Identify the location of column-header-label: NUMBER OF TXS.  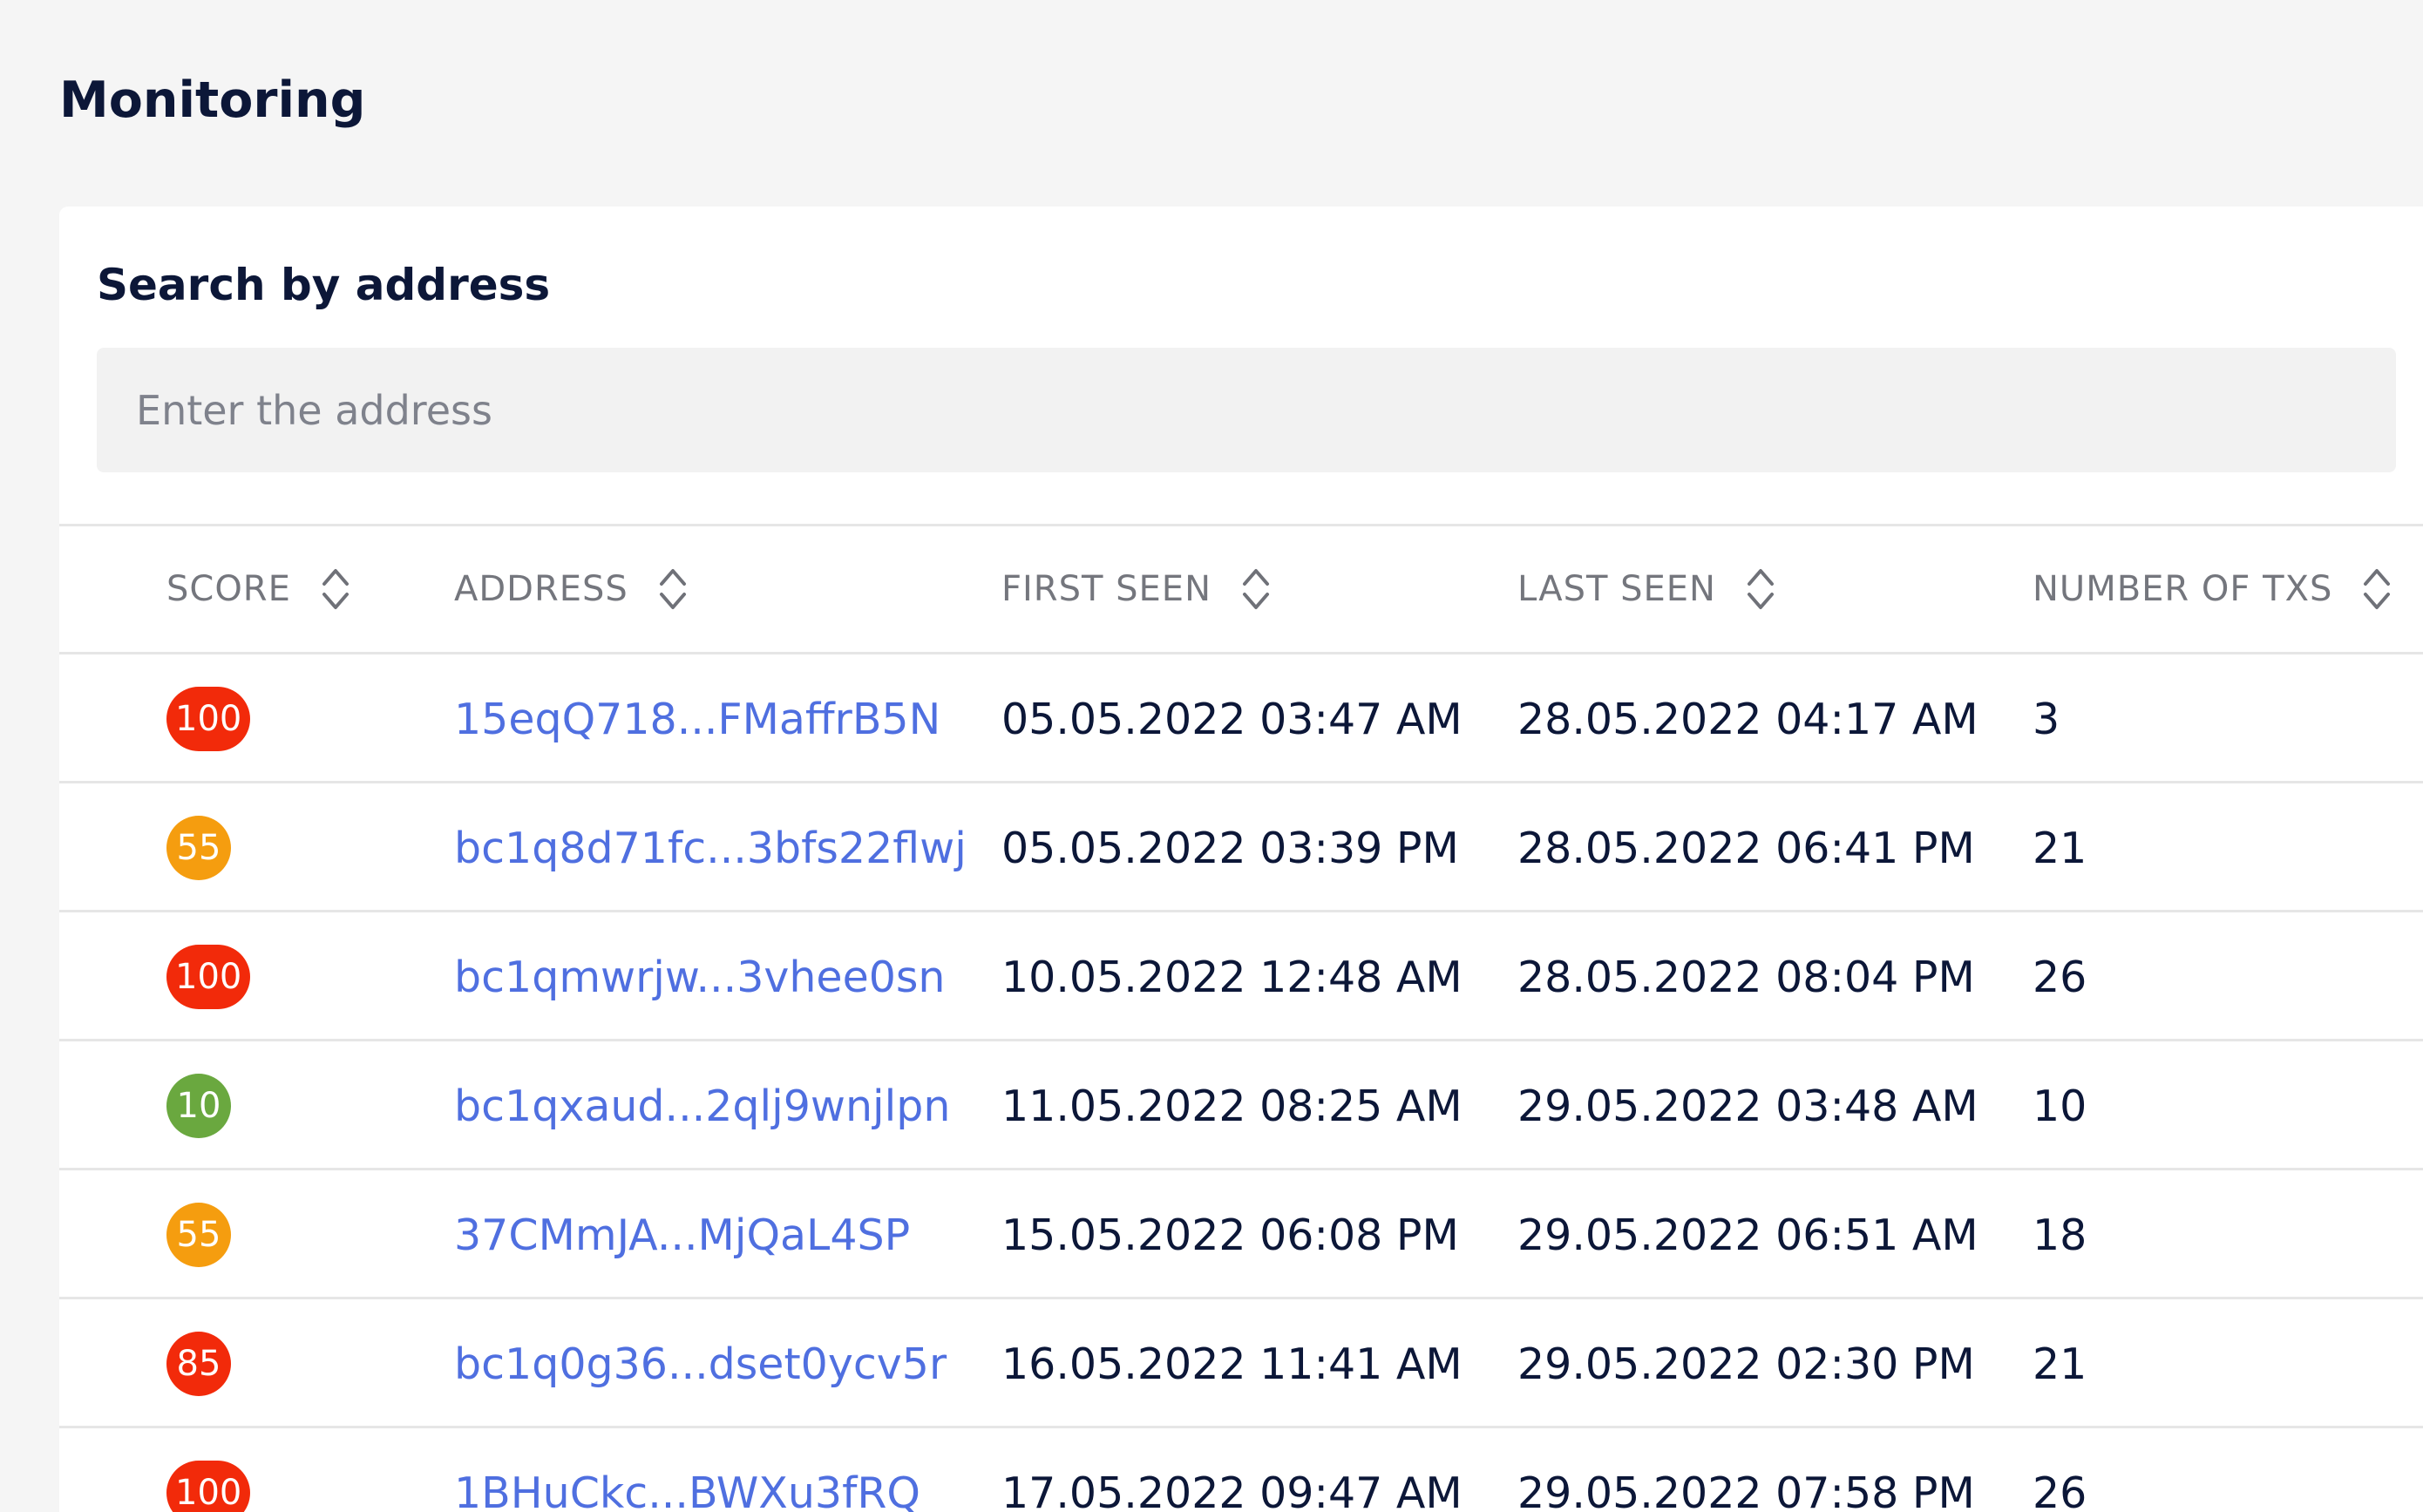
(2183, 589).